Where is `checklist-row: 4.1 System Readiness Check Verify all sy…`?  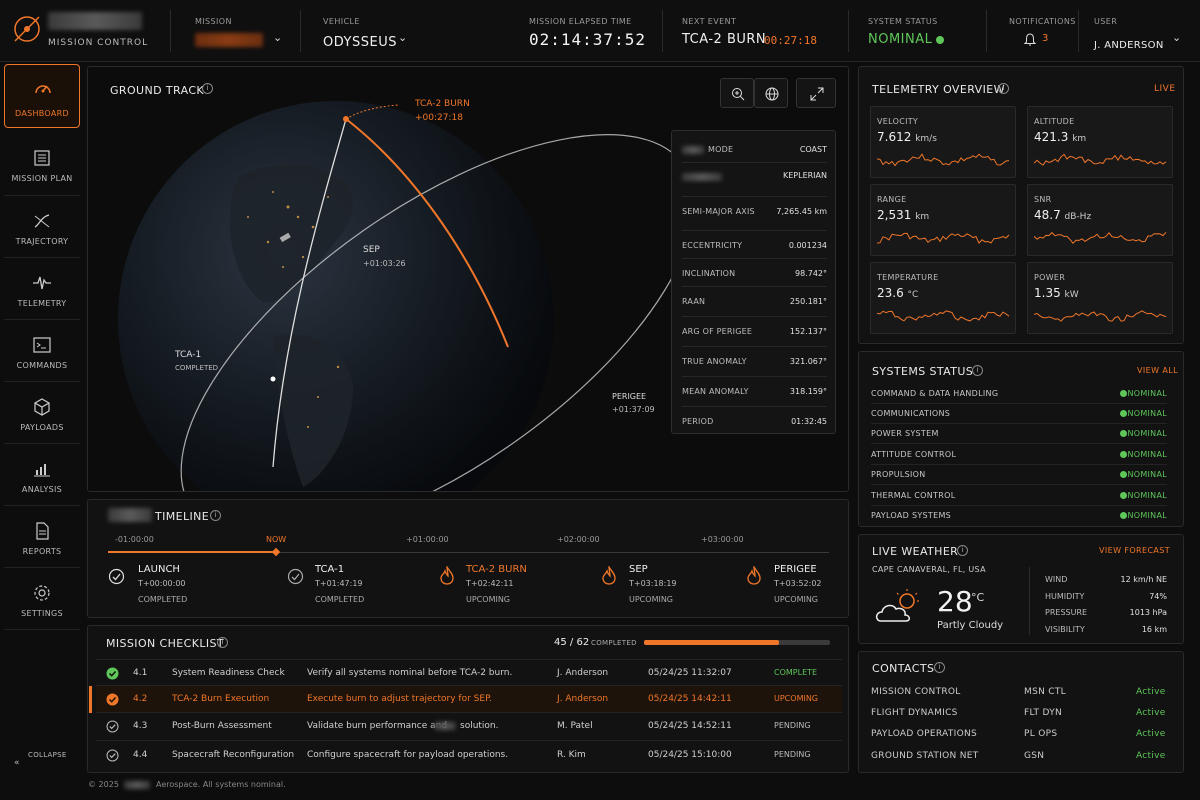
checklist-row: 4.1 System Readiness Check Verify all sy… is located at coordinates (469, 672).